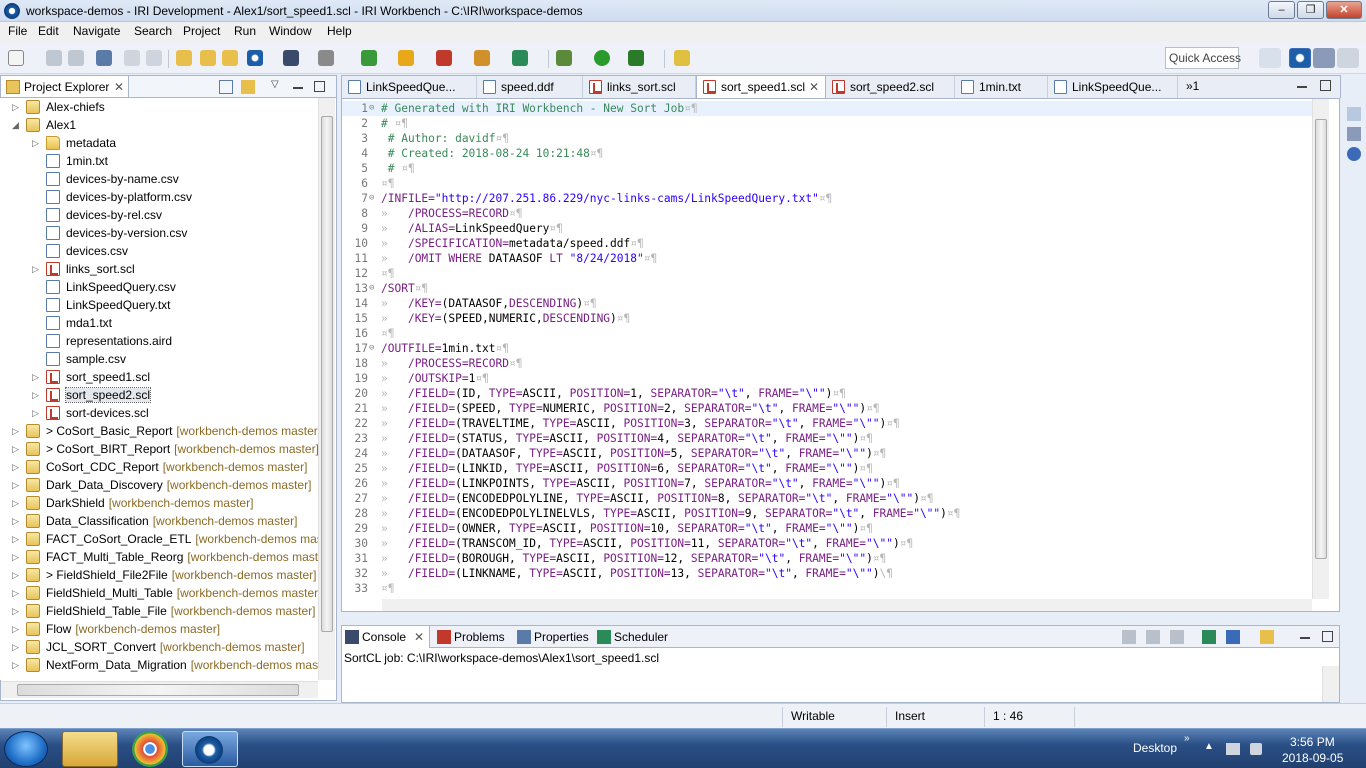 The image size is (1366, 768). I want to click on minimize-button: –, so click(1281, 10).